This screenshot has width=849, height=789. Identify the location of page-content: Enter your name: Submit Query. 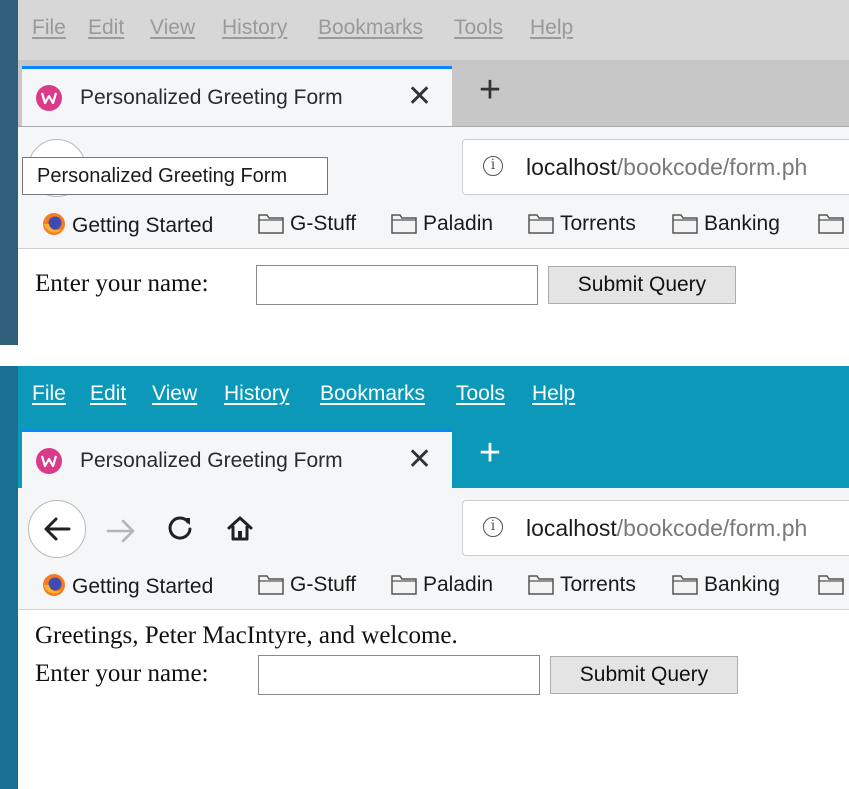
(433, 297).